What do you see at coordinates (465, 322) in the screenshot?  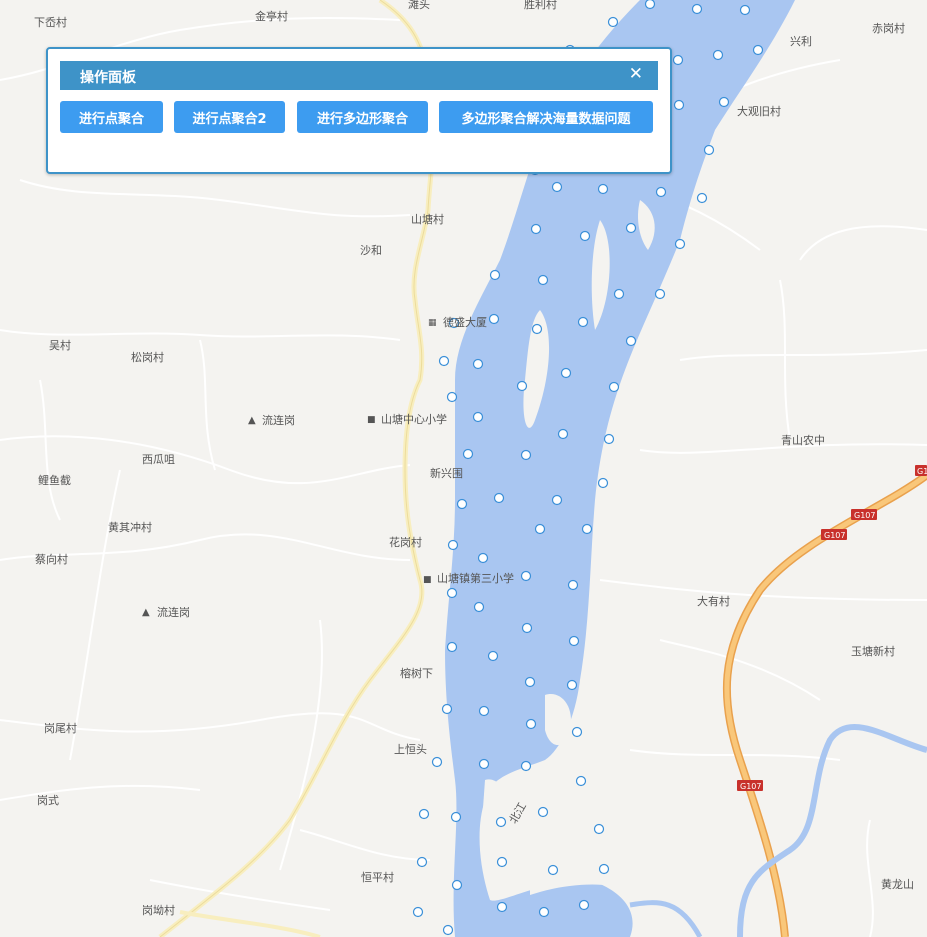 I see `place-label: 德盛大厦` at bounding box center [465, 322].